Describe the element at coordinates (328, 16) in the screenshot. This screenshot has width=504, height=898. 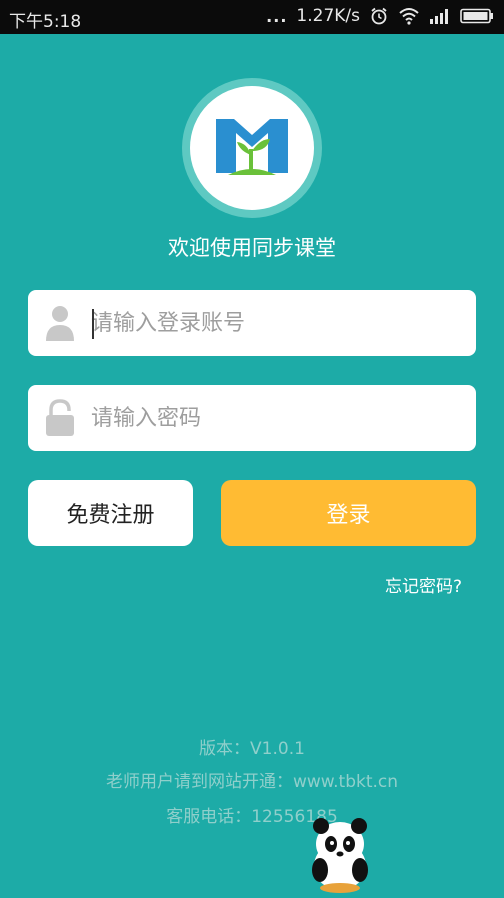
I see `network-speed: 1.27K/s` at that location.